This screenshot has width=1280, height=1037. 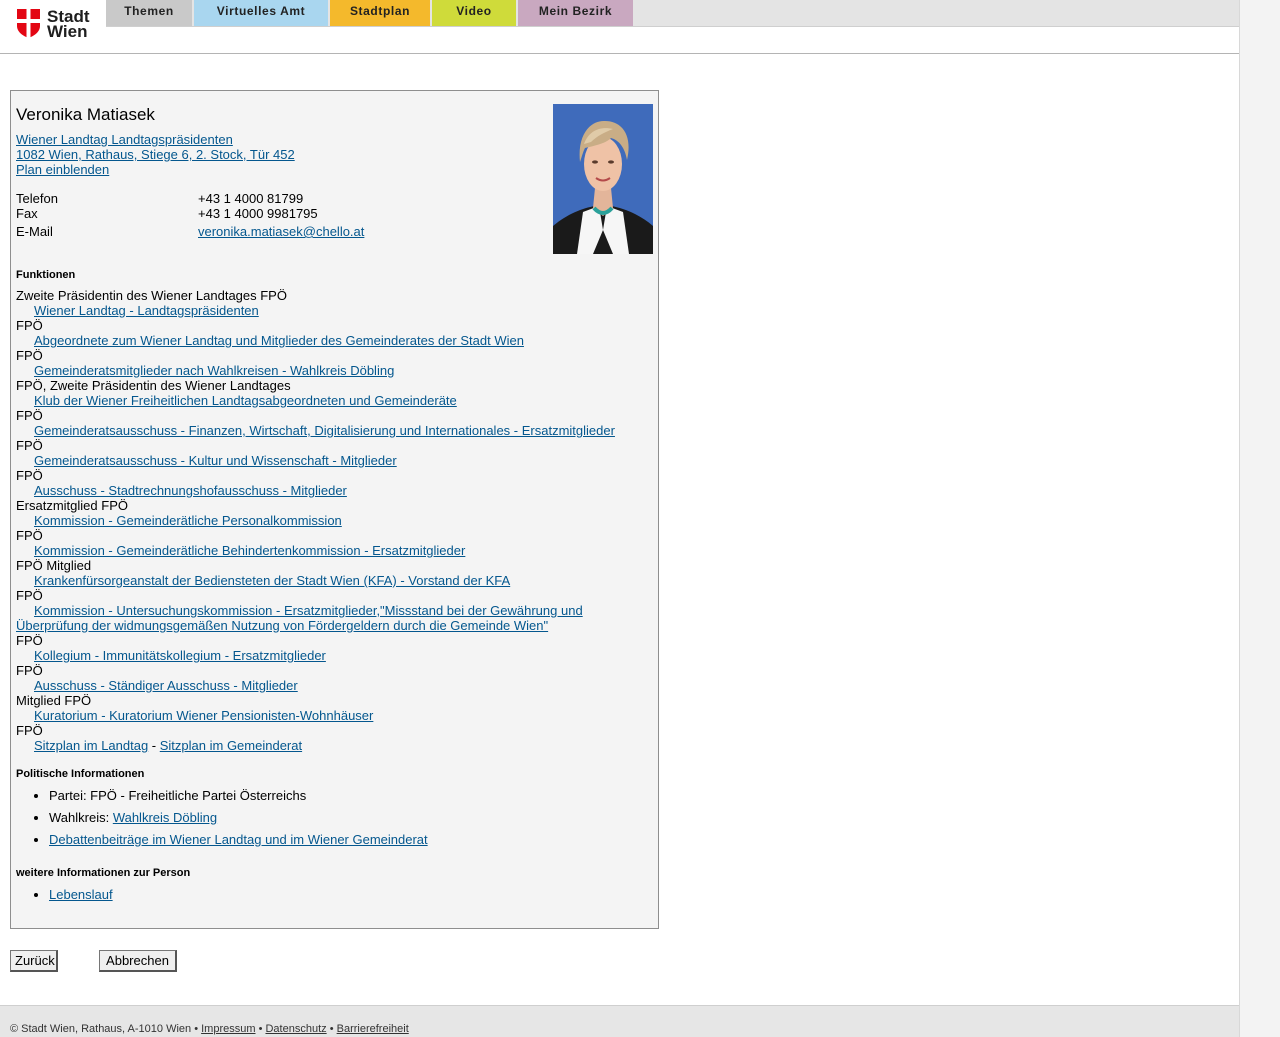 What do you see at coordinates (46, 275) in the screenshot?
I see `functions-title: Funktionen` at bounding box center [46, 275].